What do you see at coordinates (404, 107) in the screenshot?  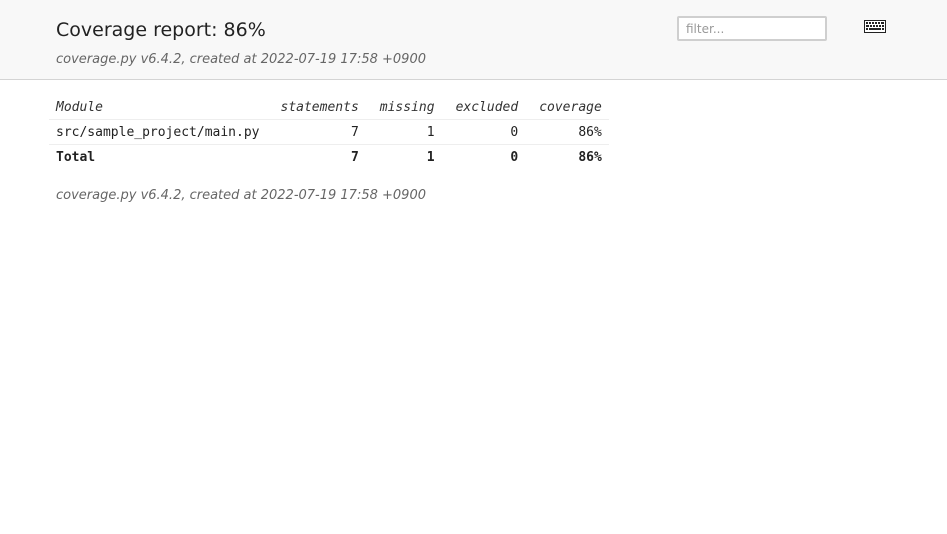 I see `column-header-missing: missing` at bounding box center [404, 107].